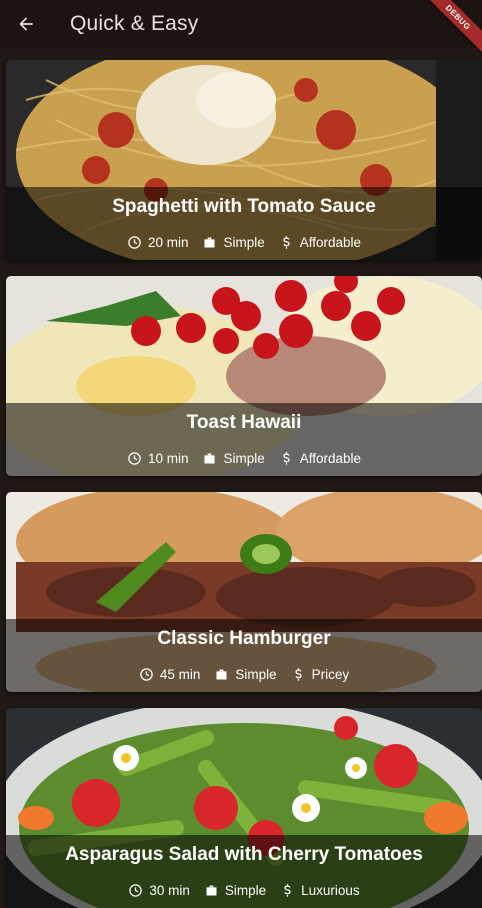 This screenshot has width=482, height=908. What do you see at coordinates (244, 422) in the screenshot?
I see `meal-title: Toast Hawaii` at bounding box center [244, 422].